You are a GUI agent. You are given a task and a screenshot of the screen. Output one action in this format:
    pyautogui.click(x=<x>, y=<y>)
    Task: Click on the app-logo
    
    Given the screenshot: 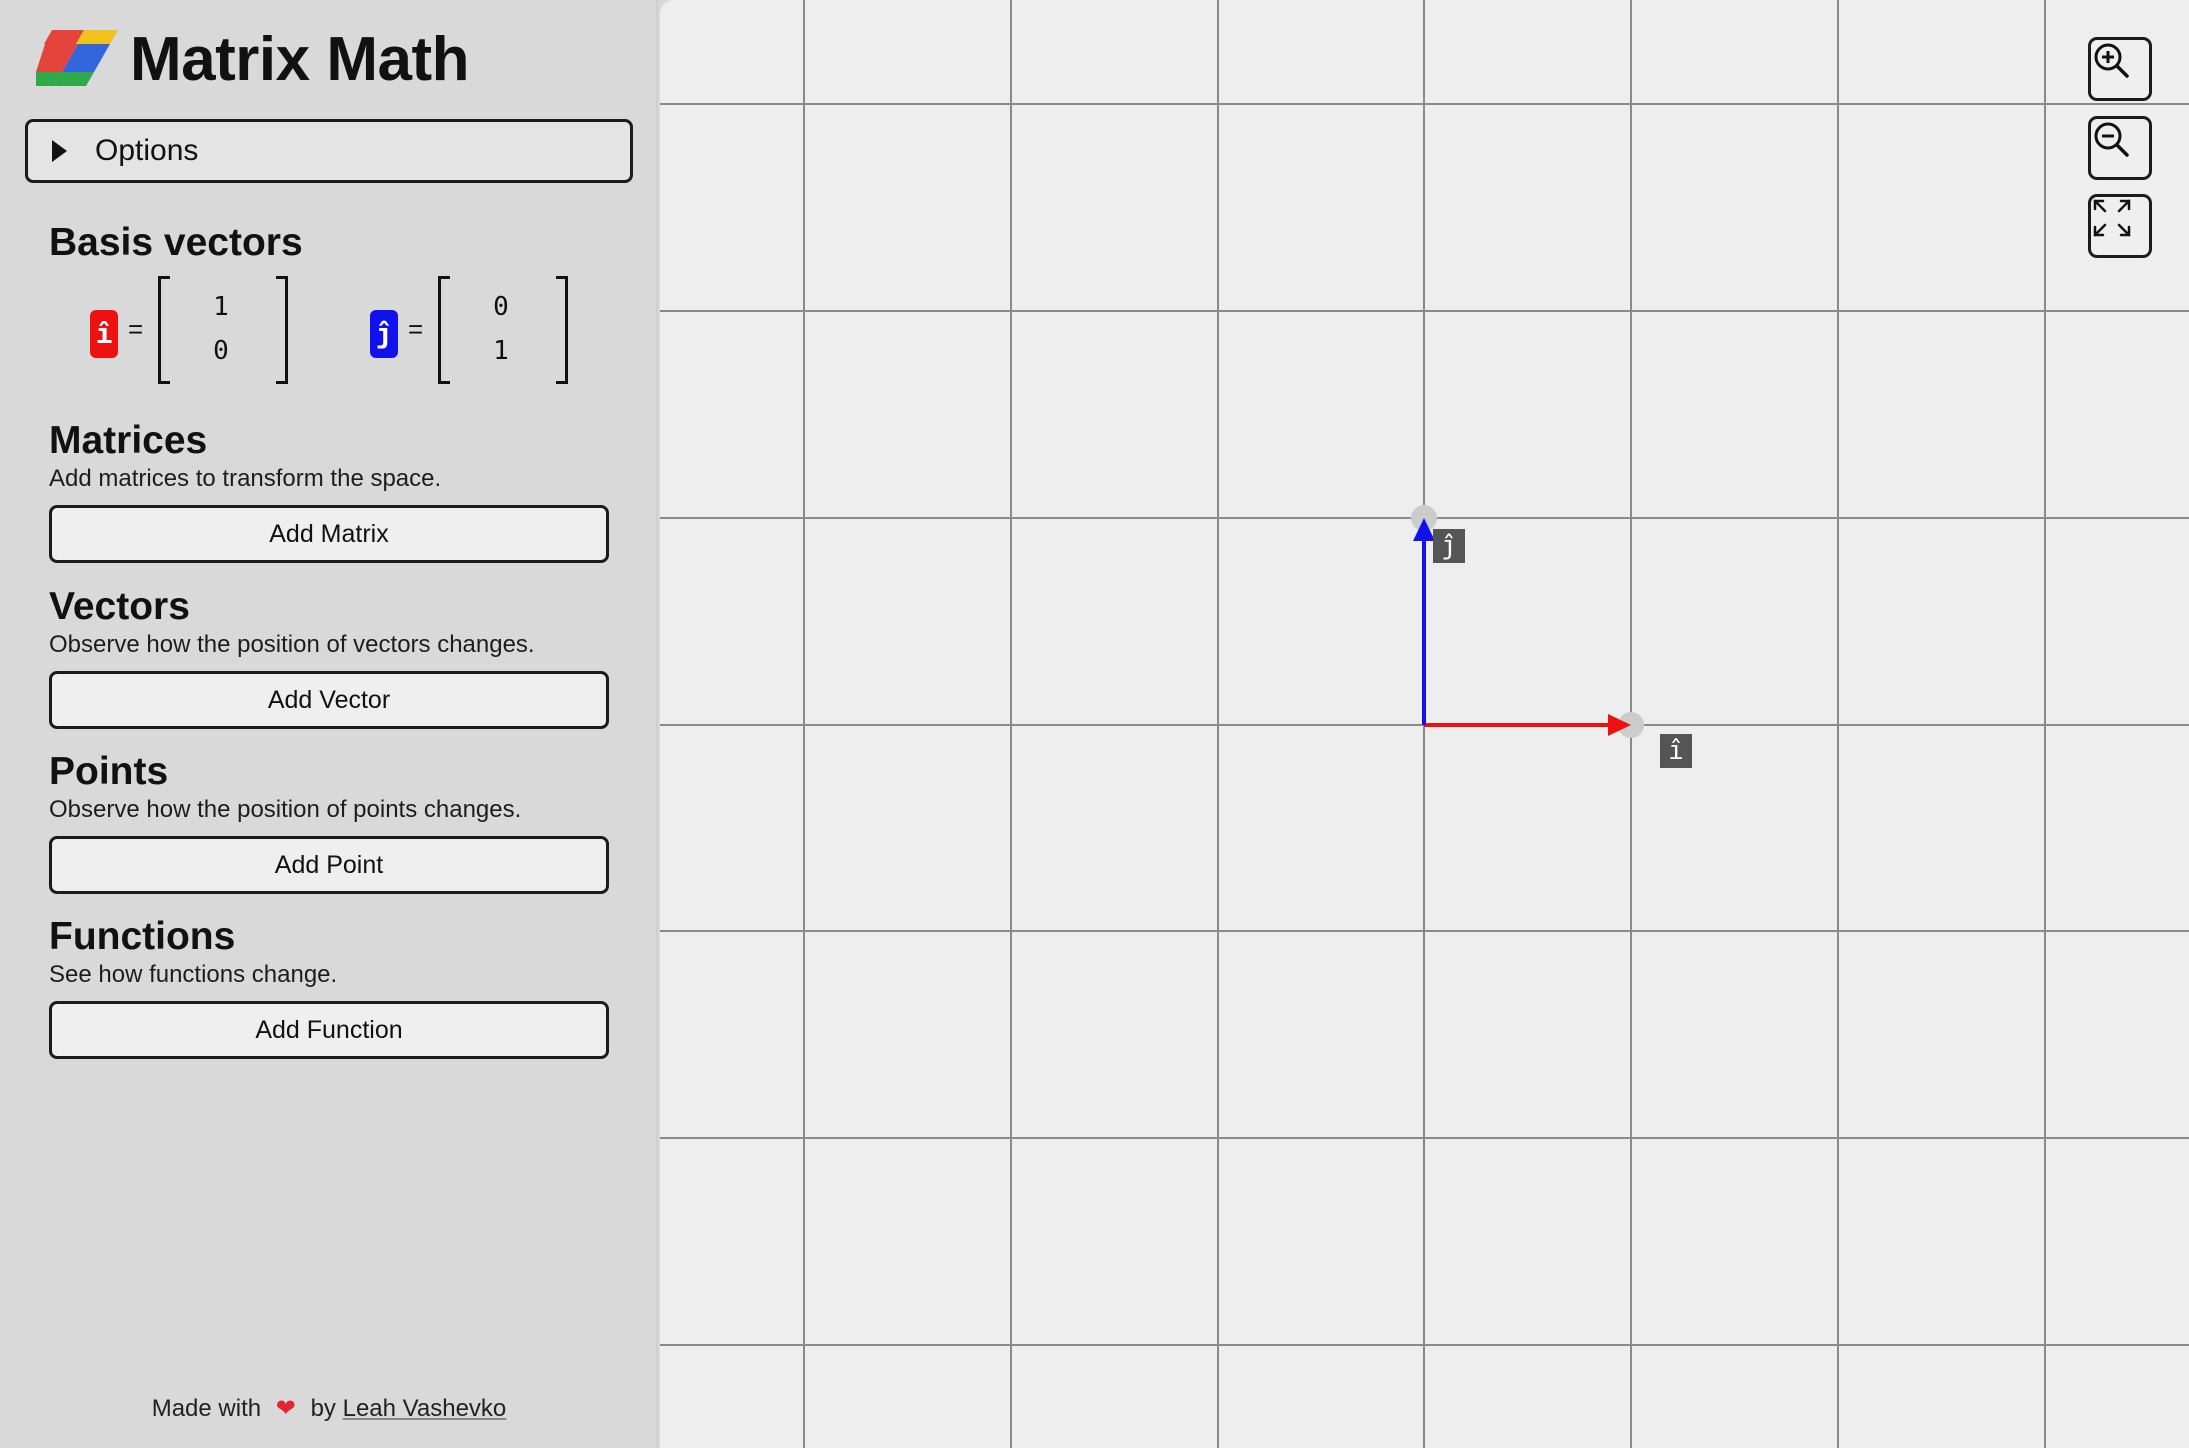 What is the action you would take?
    pyautogui.click(x=77, y=58)
    